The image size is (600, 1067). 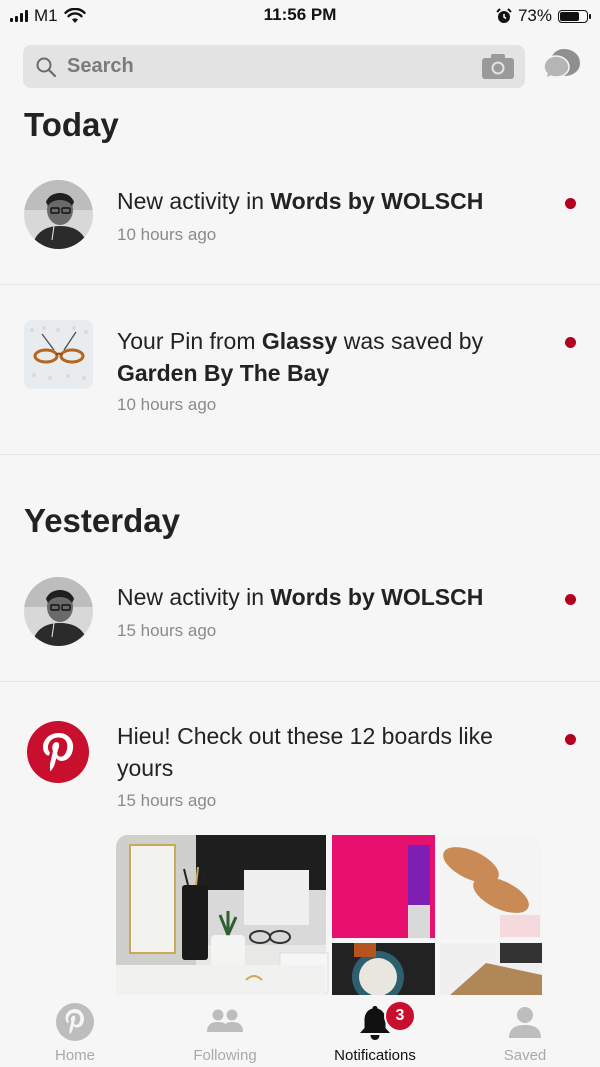 What do you see at coordinates (383, 886) in the screenshot?
I see `board-preview-image-lipstick` at bounding box center [383, 886].